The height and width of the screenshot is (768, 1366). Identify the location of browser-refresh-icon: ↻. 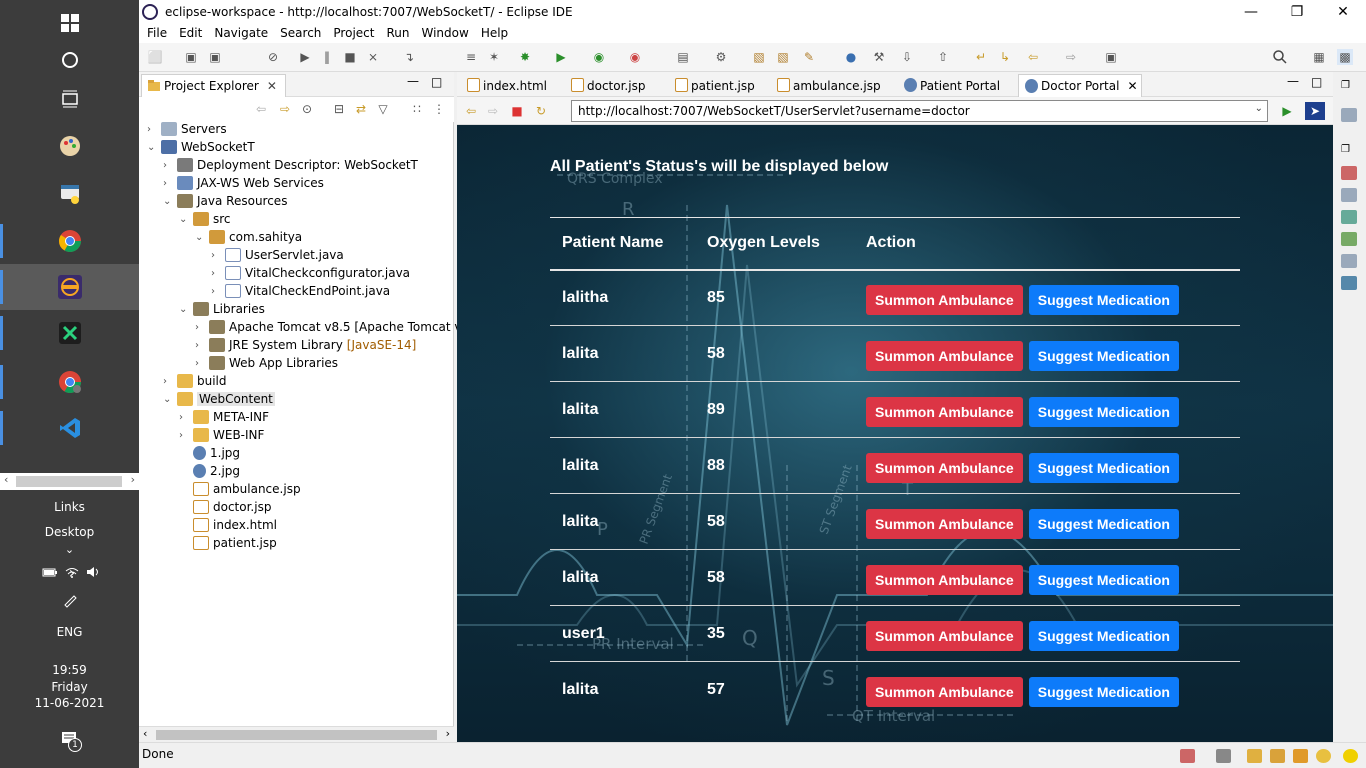
(541, 111).